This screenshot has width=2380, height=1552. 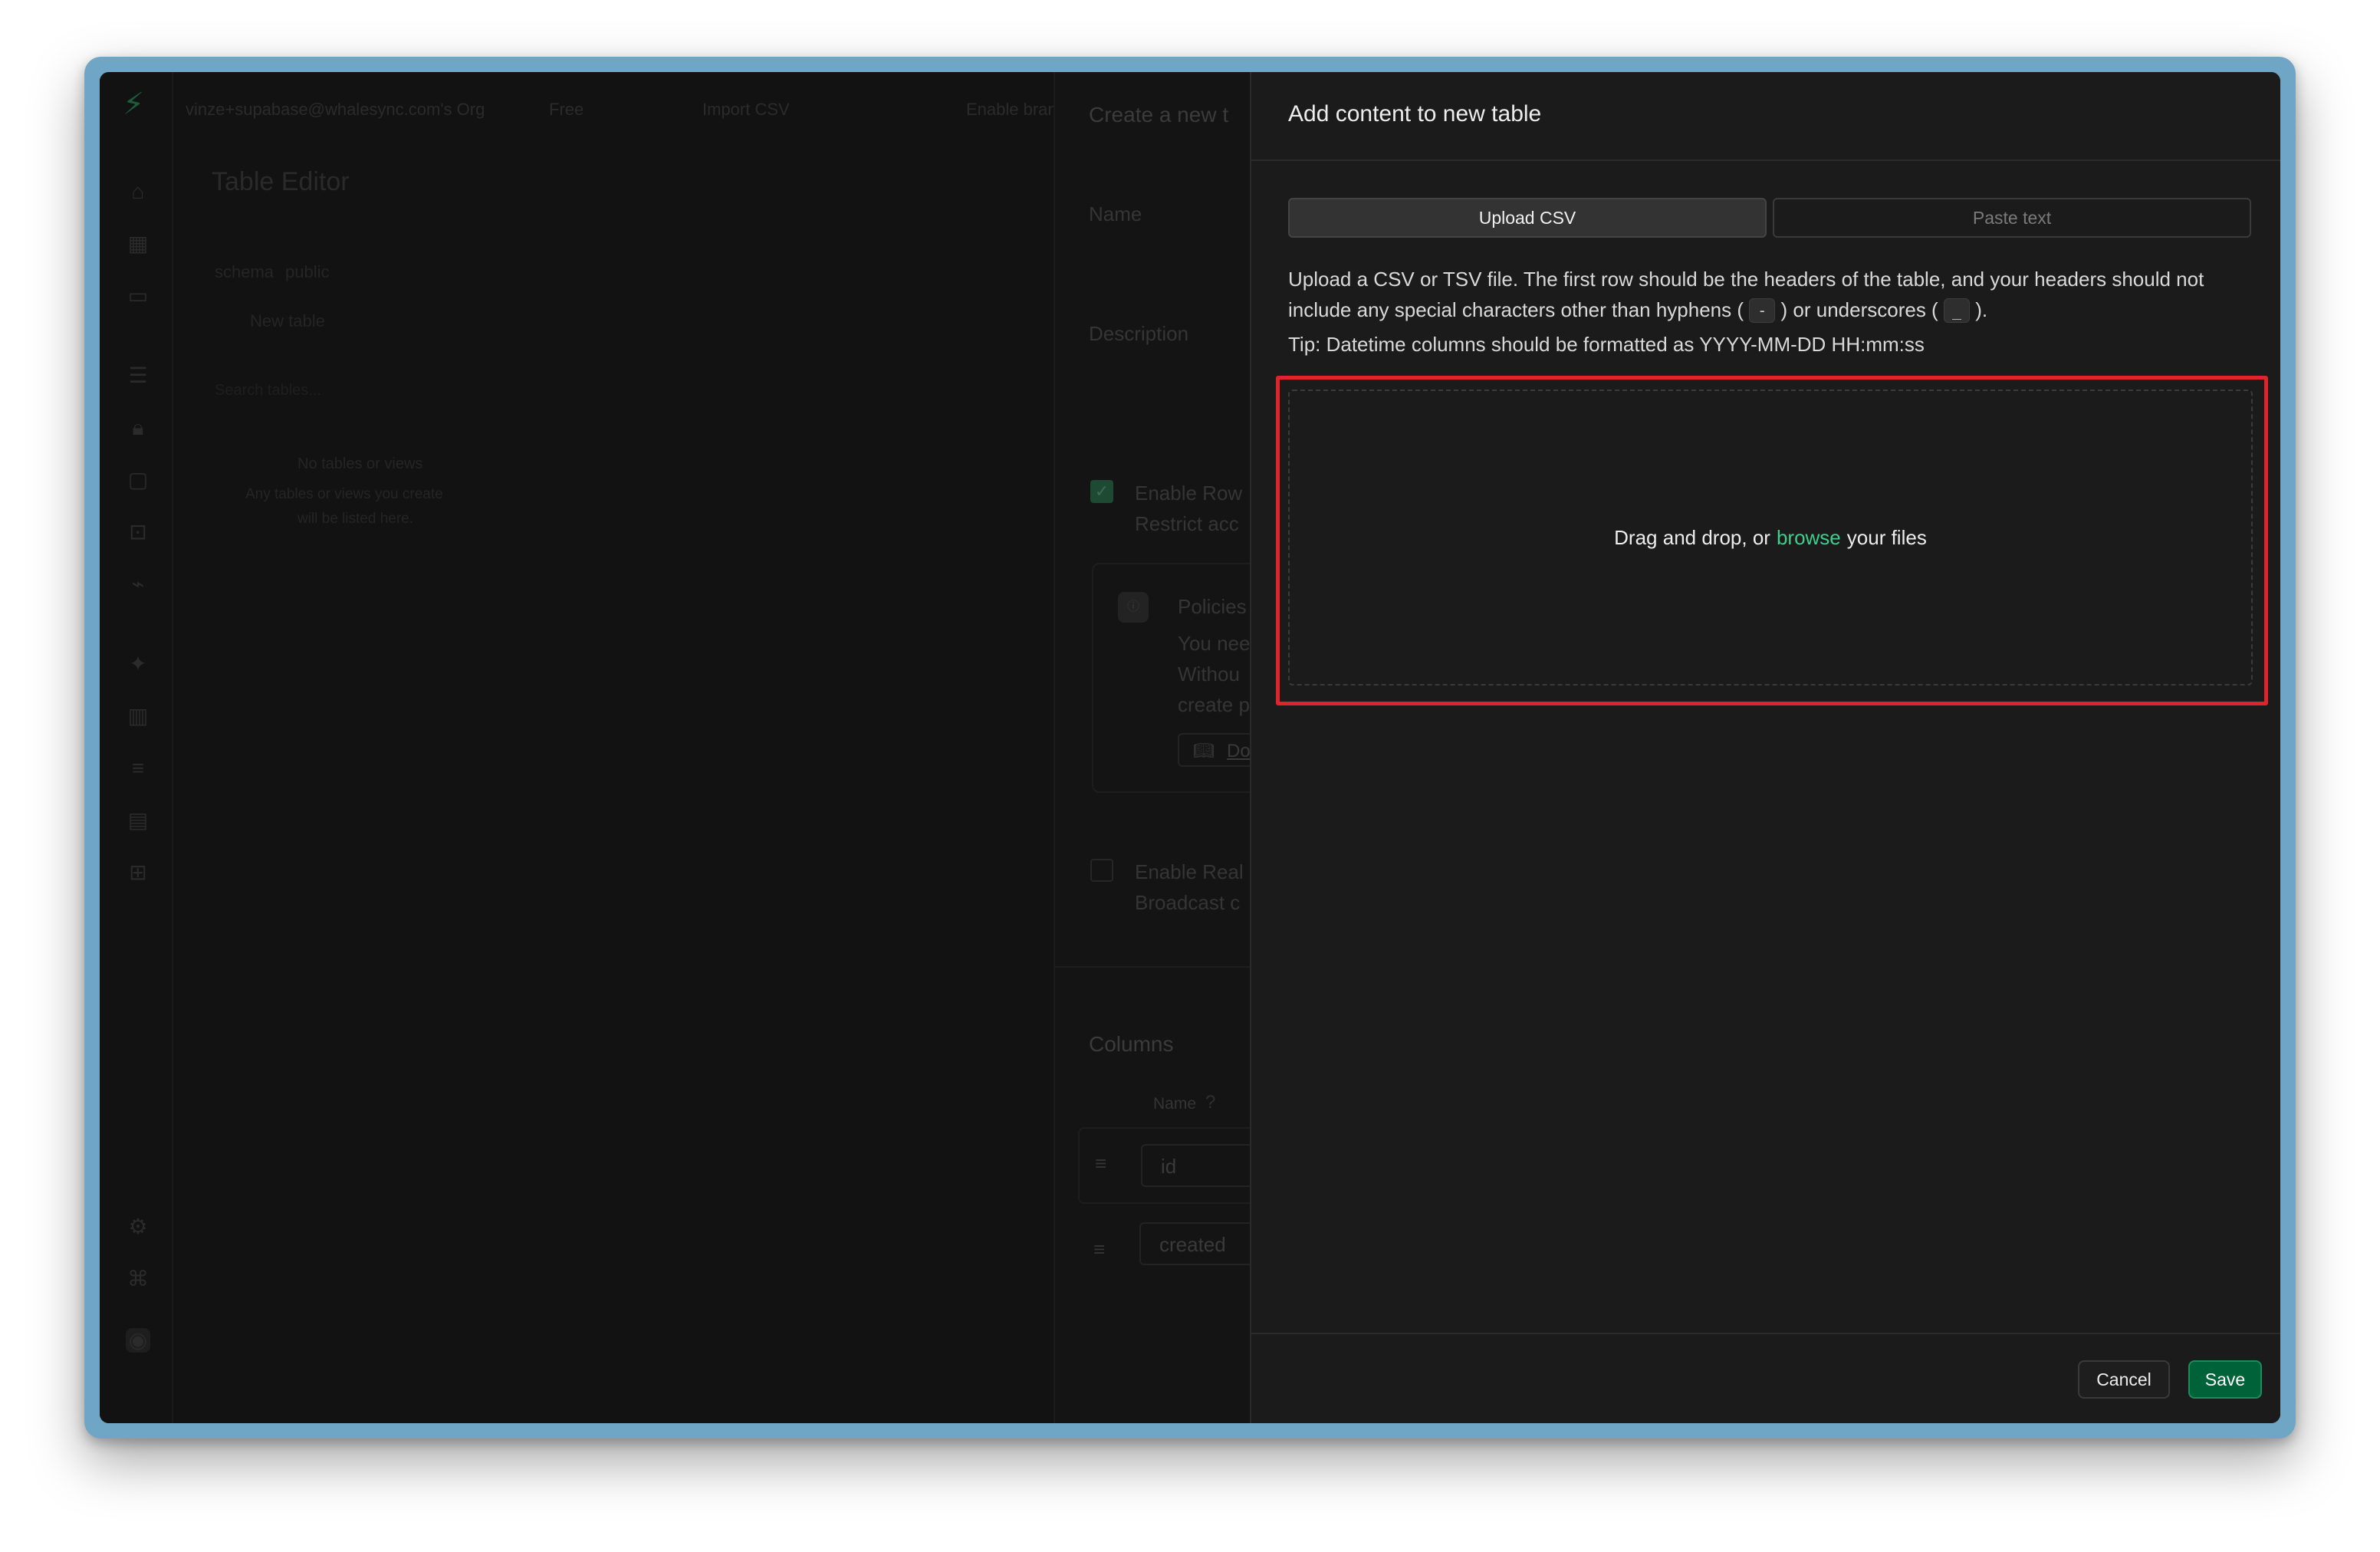 What do you see at coordinates (138, 480) in the screenshot?
I see `storage-icon: ▢` at bounding box center [138, 480].